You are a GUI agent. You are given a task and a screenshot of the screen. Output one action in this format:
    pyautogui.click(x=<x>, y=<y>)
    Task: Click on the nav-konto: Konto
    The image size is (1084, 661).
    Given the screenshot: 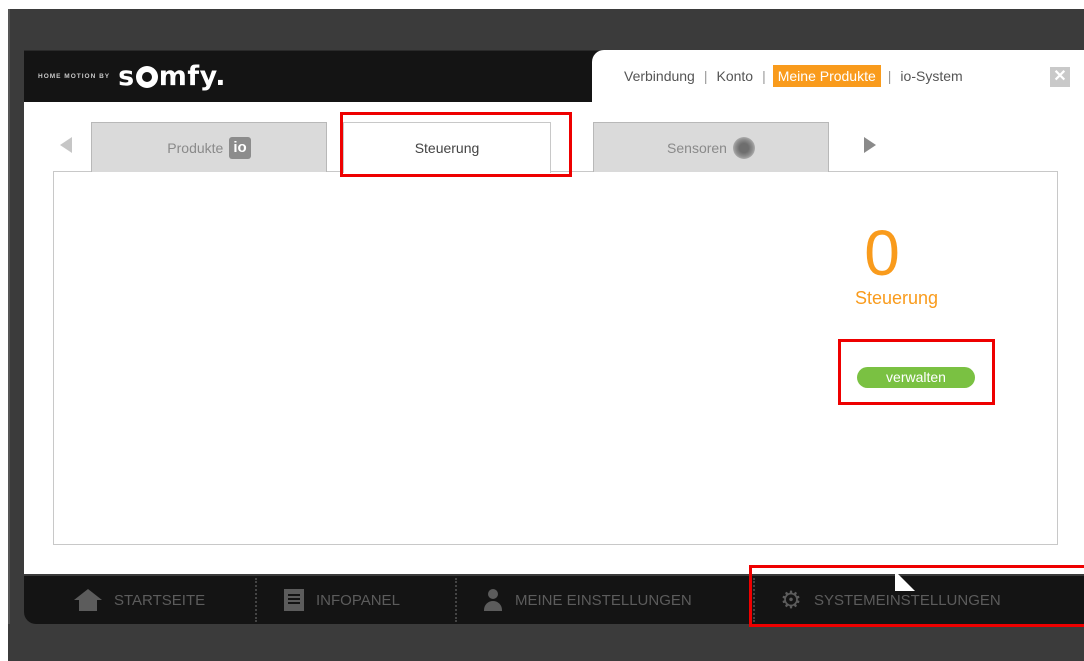 What is the action you would take?
    pyautogui.click(x=734, y=76)
    